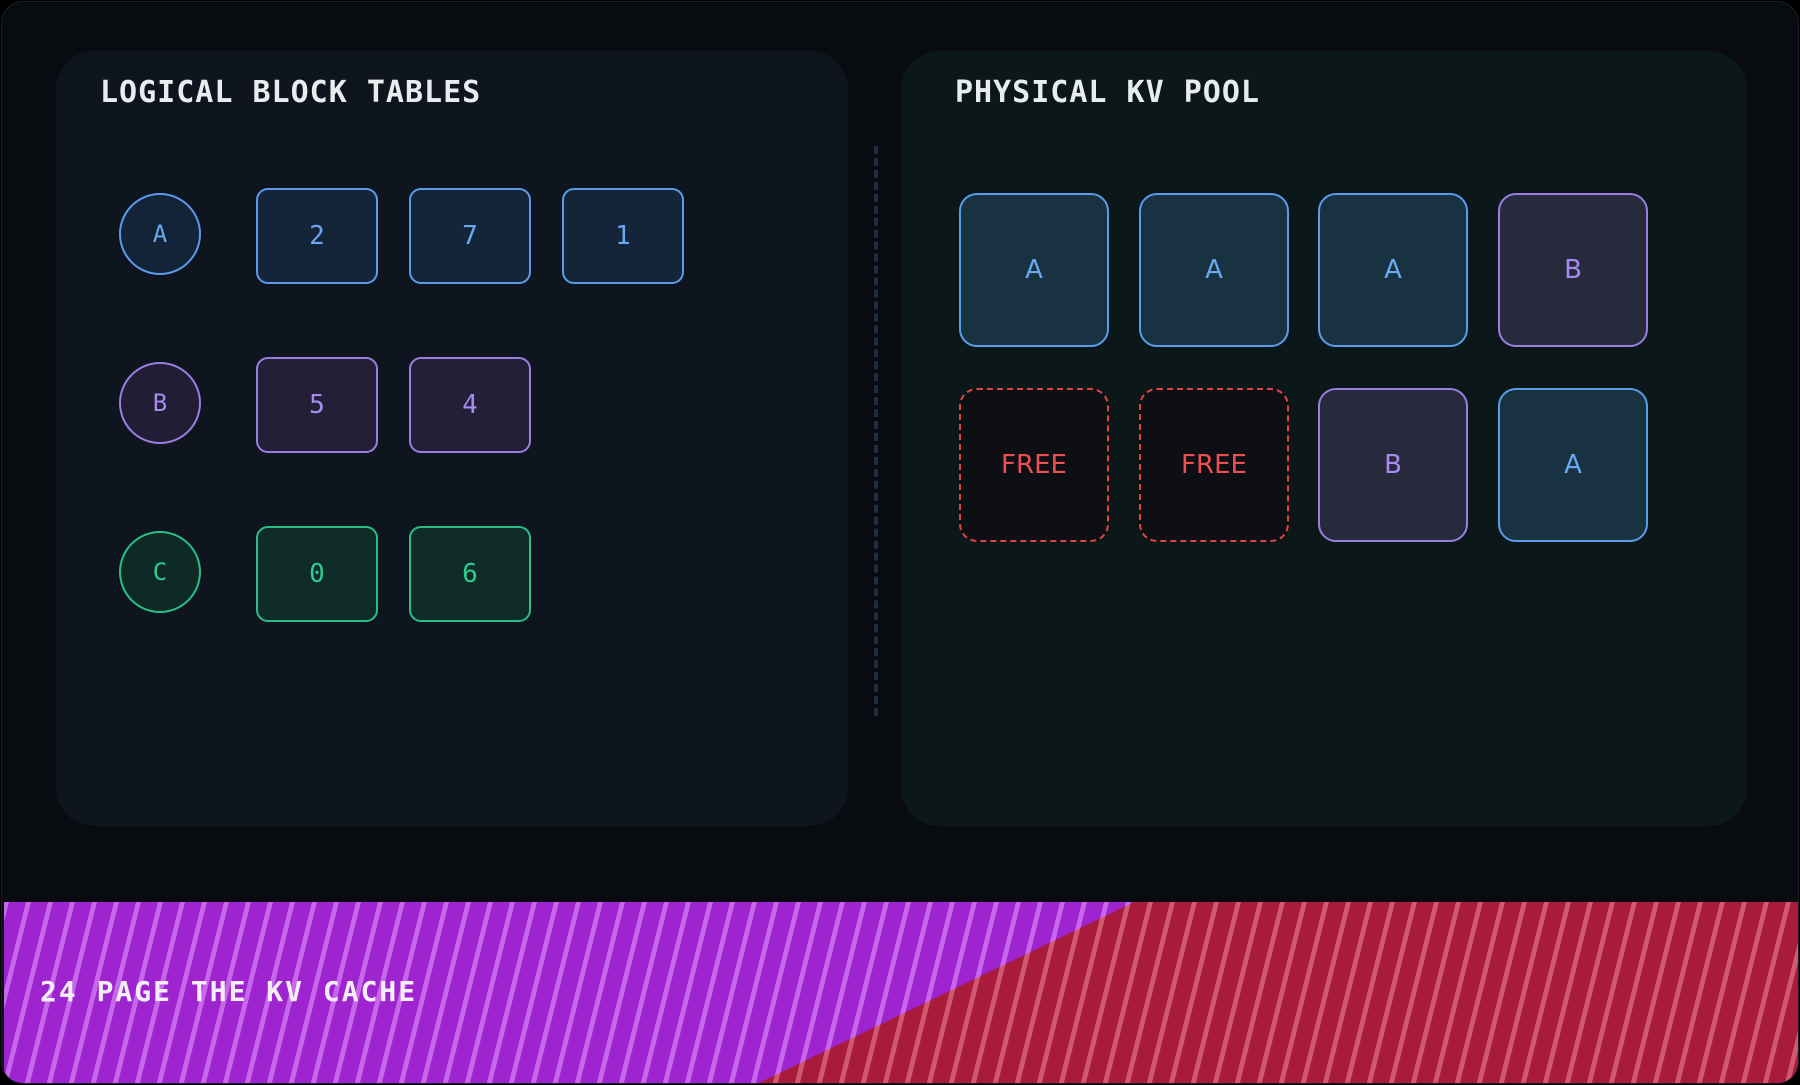 The height and width of the screenshot is (1085, 1800). I want to click on logical-block-tables-title: LOGICAL BLOCK TABLES, so click(291, 92).